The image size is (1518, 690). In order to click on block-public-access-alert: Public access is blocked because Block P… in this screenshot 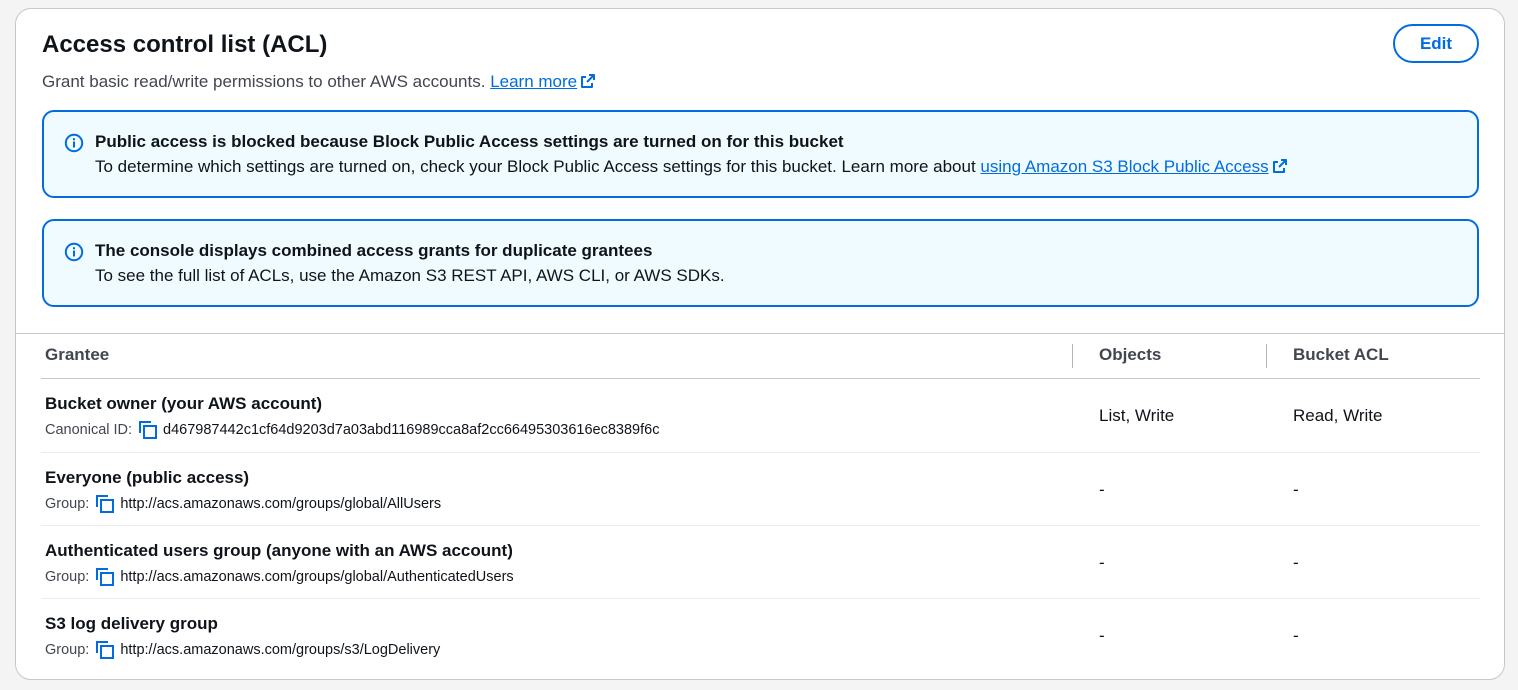, I will do `click(760, 154)`.